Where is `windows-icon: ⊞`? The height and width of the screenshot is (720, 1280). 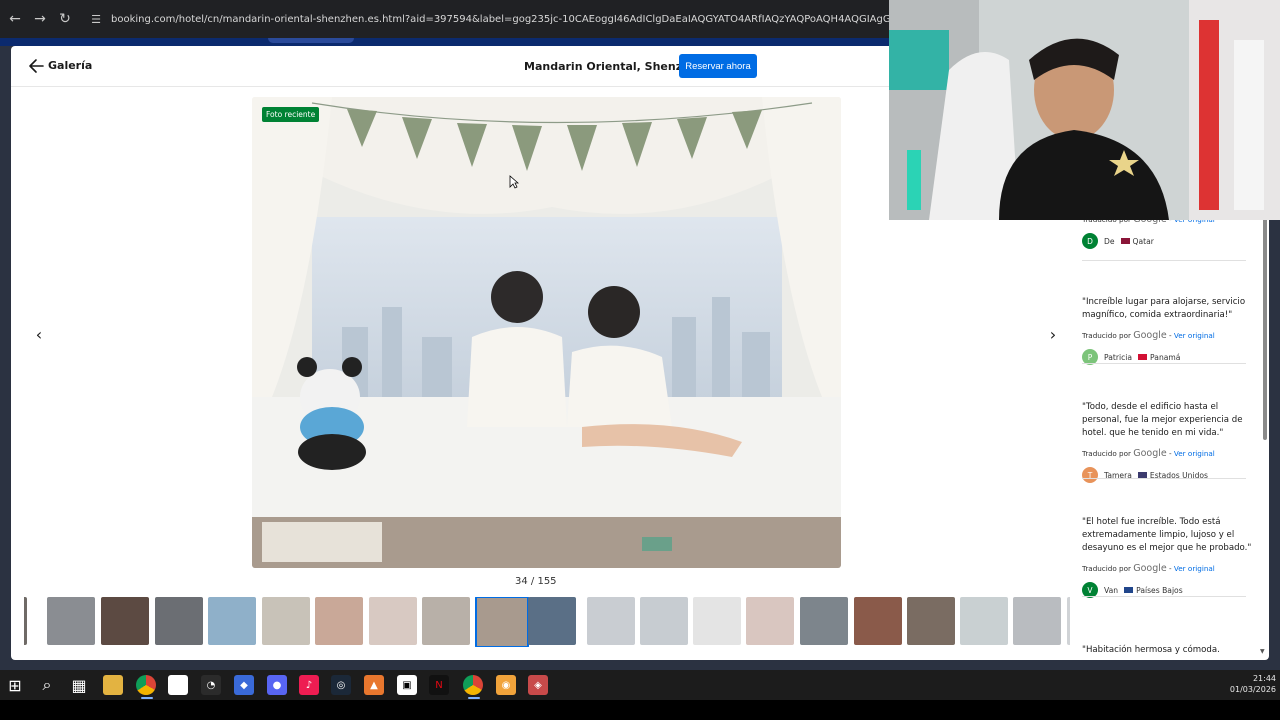 windows-icon: ⊞ is located at coordinates (15, 685).